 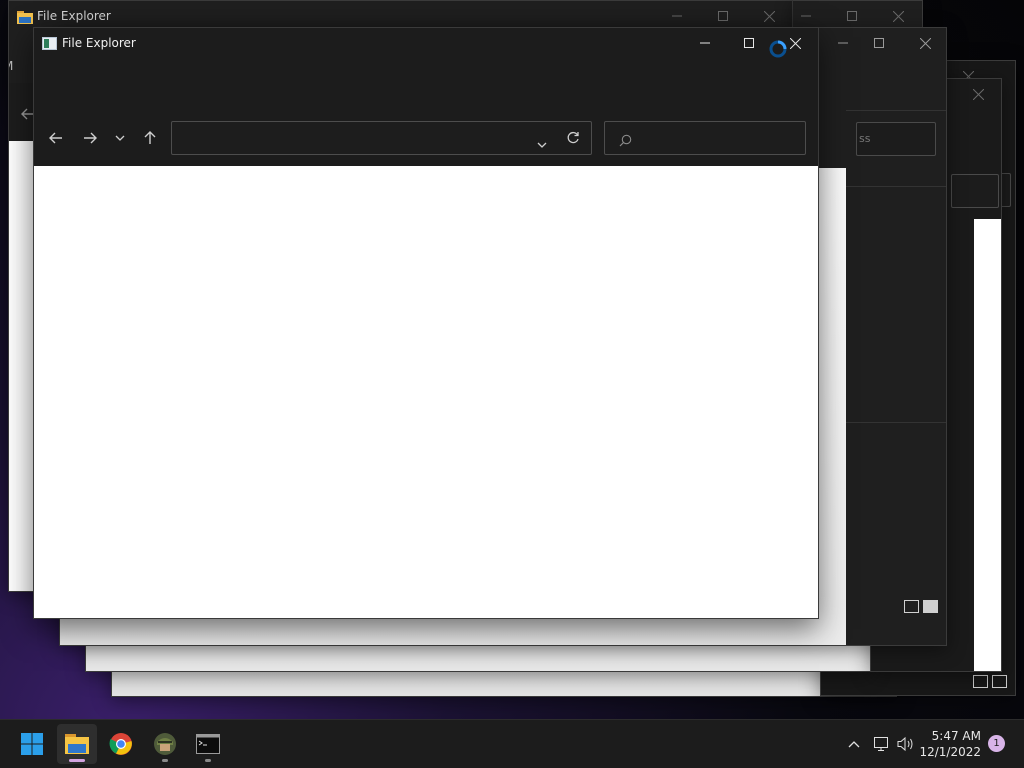 I want to click on back-button, so click(x=56, y=138).